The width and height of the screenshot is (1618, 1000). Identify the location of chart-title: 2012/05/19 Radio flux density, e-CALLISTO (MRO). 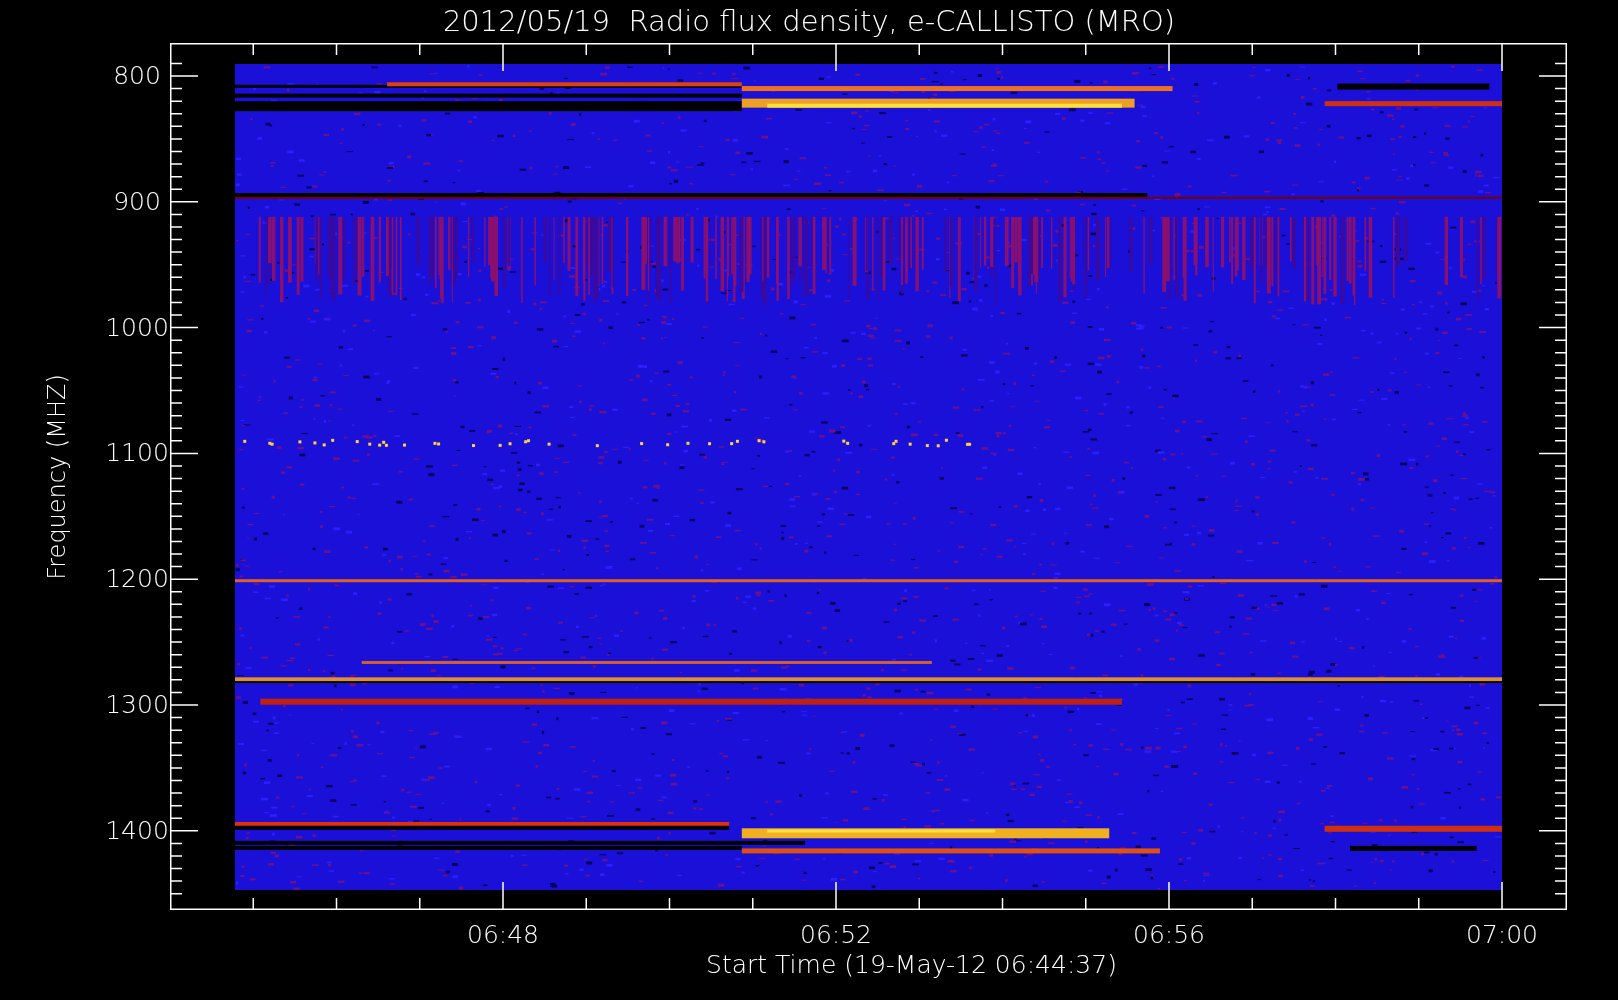
(809, 21).